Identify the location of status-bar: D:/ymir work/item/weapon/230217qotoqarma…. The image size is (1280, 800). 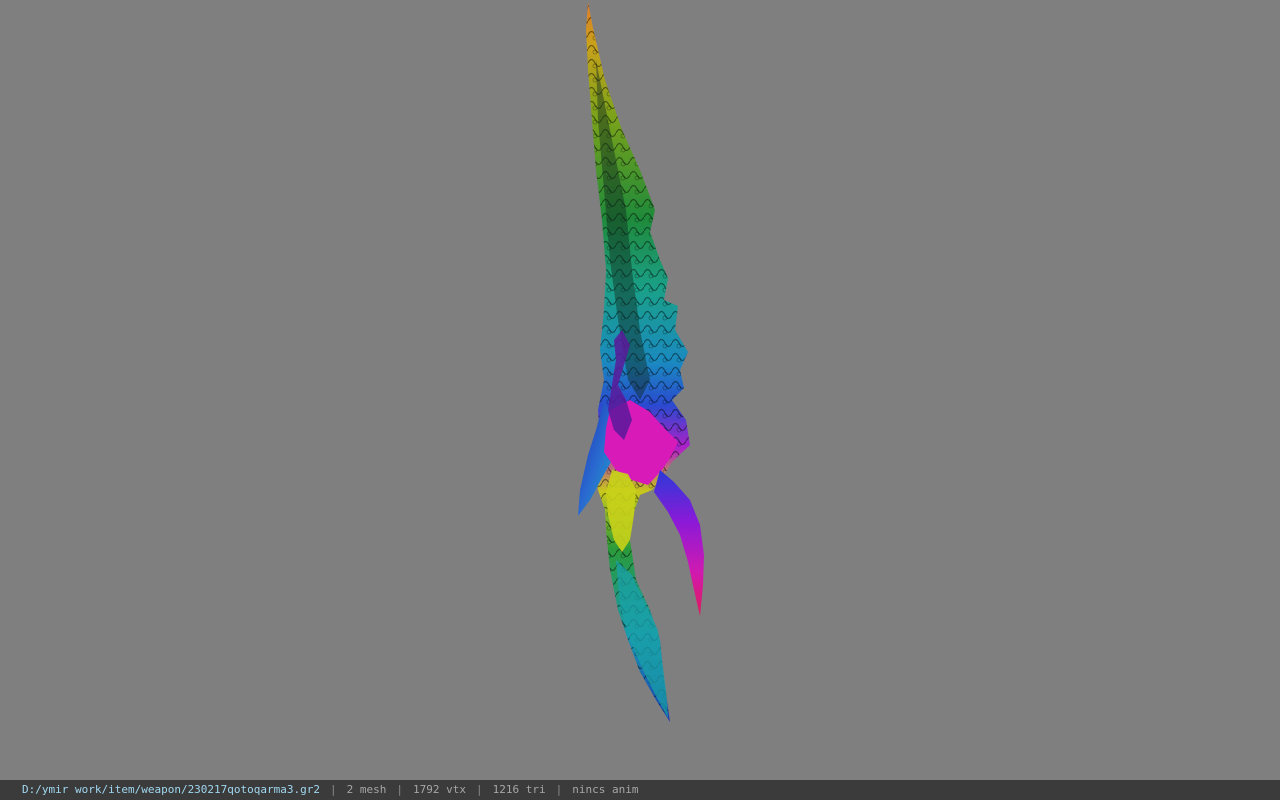
(640, 790).